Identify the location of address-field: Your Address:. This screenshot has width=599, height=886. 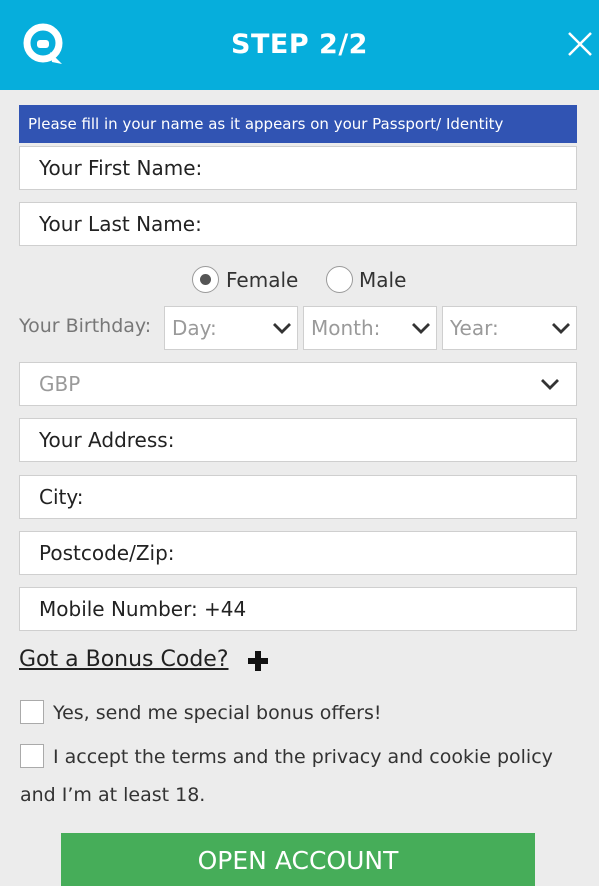
(298, 440).